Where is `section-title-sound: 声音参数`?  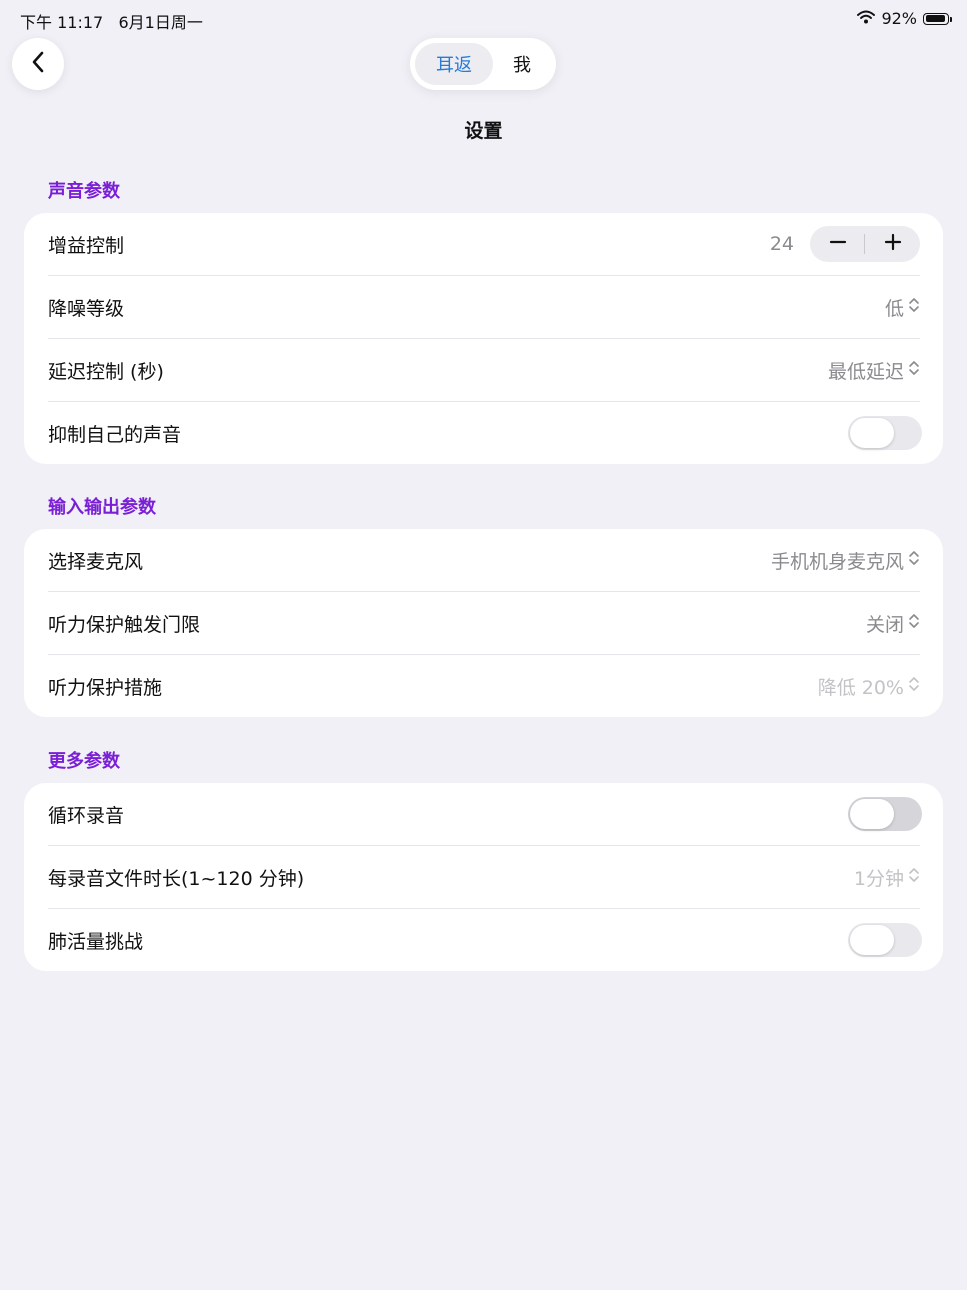
section-title-sound: 声音参数 is located at coordinates (84, 191).